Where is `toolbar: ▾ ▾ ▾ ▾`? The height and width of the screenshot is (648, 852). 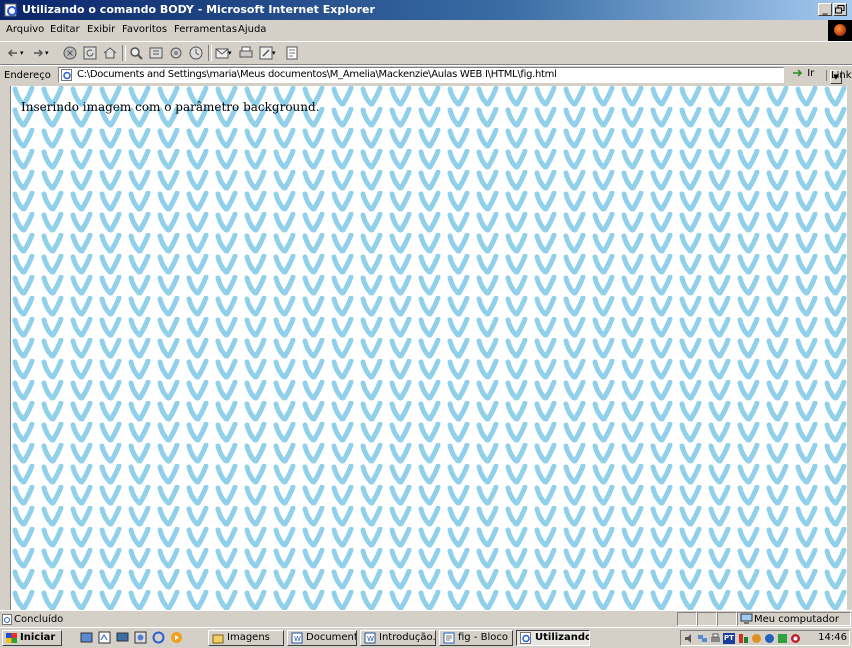 toolbar: ▾ ▾ ▾ ▾ is located at coordinates (426, 53).